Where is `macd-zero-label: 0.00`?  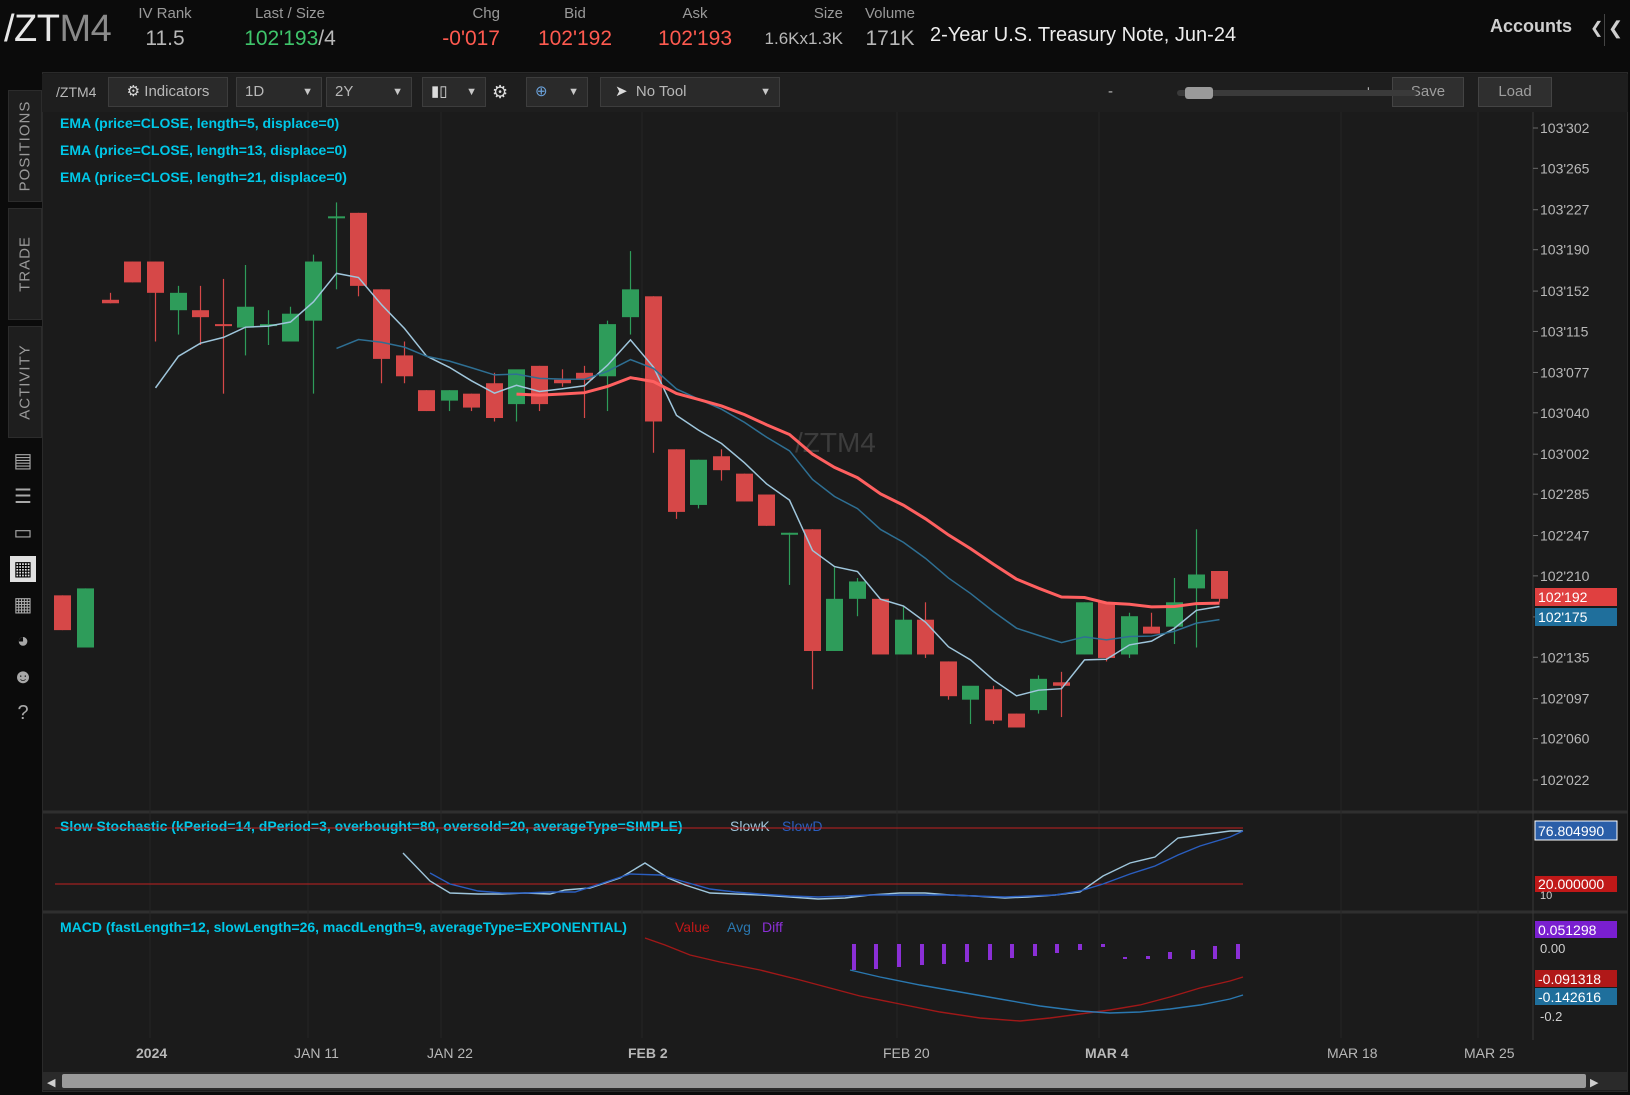 macd-zero-label: 0.00 is located at coordinates (1552, 948).